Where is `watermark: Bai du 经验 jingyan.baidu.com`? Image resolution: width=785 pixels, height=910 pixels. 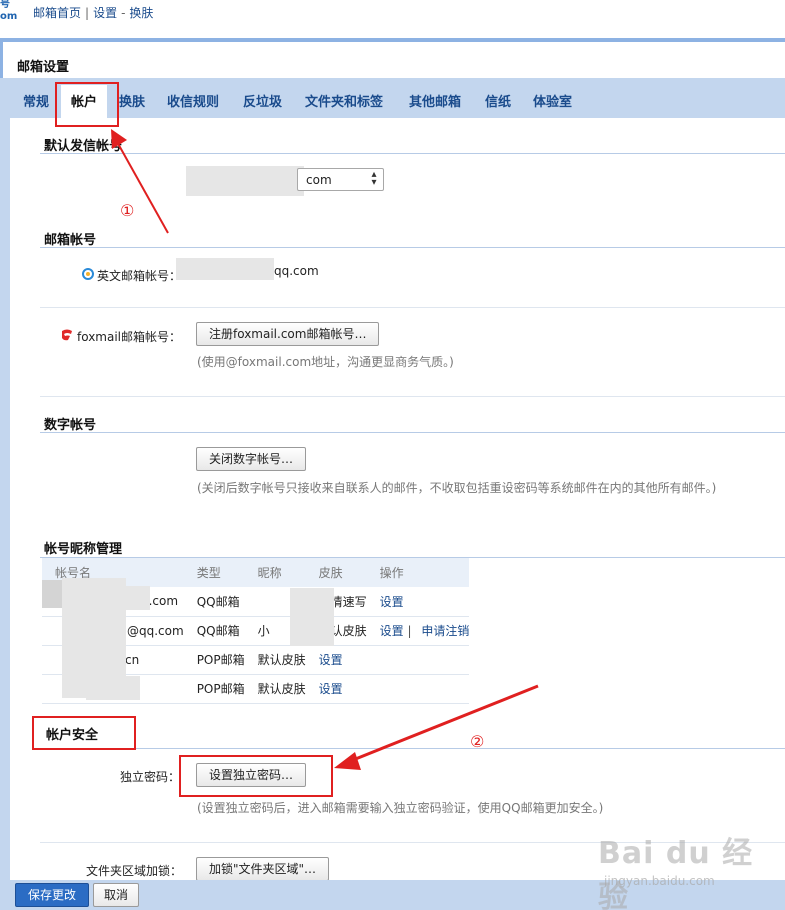 watermark: Bai du 经验 jingyan.baidu.com is located at coordinates (688, 869).